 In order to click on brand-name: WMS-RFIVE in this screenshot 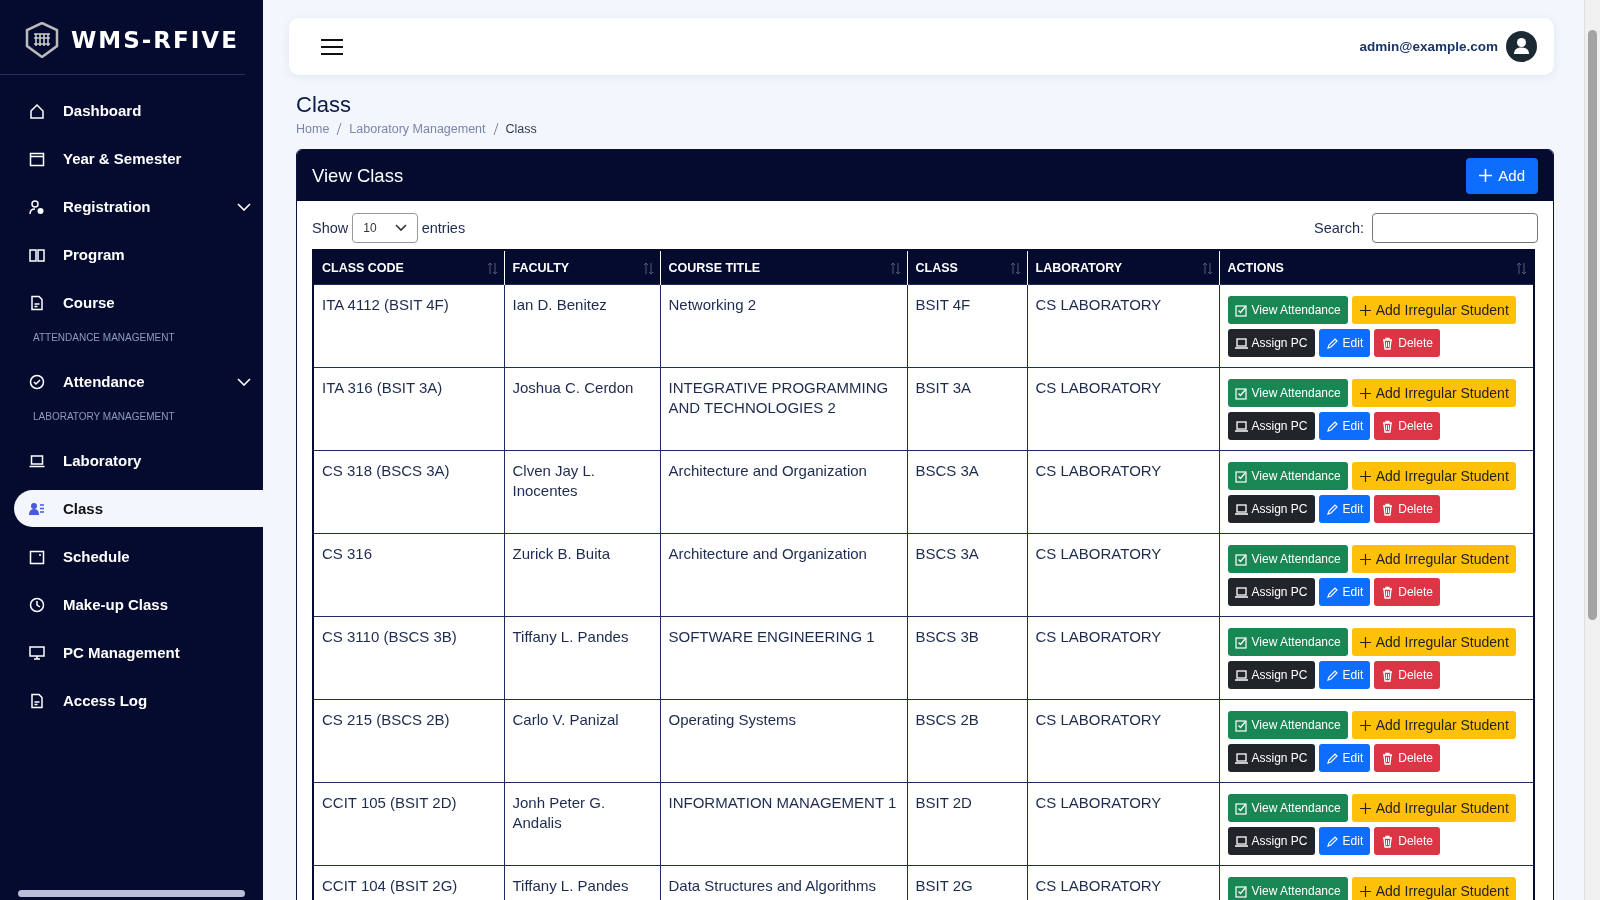, I will do `click(155, 40)`.